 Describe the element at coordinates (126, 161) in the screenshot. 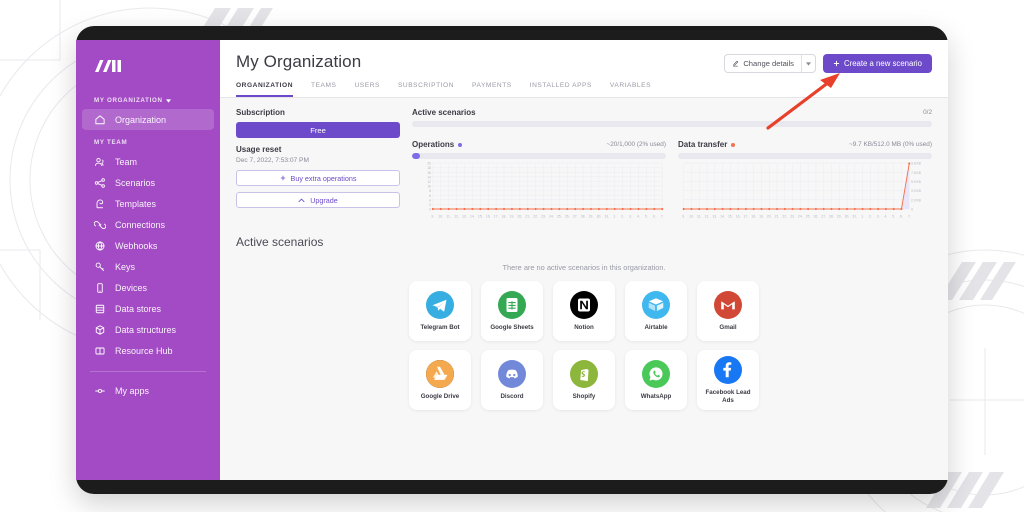

I see `sidebar-item-label: Team` at that location.